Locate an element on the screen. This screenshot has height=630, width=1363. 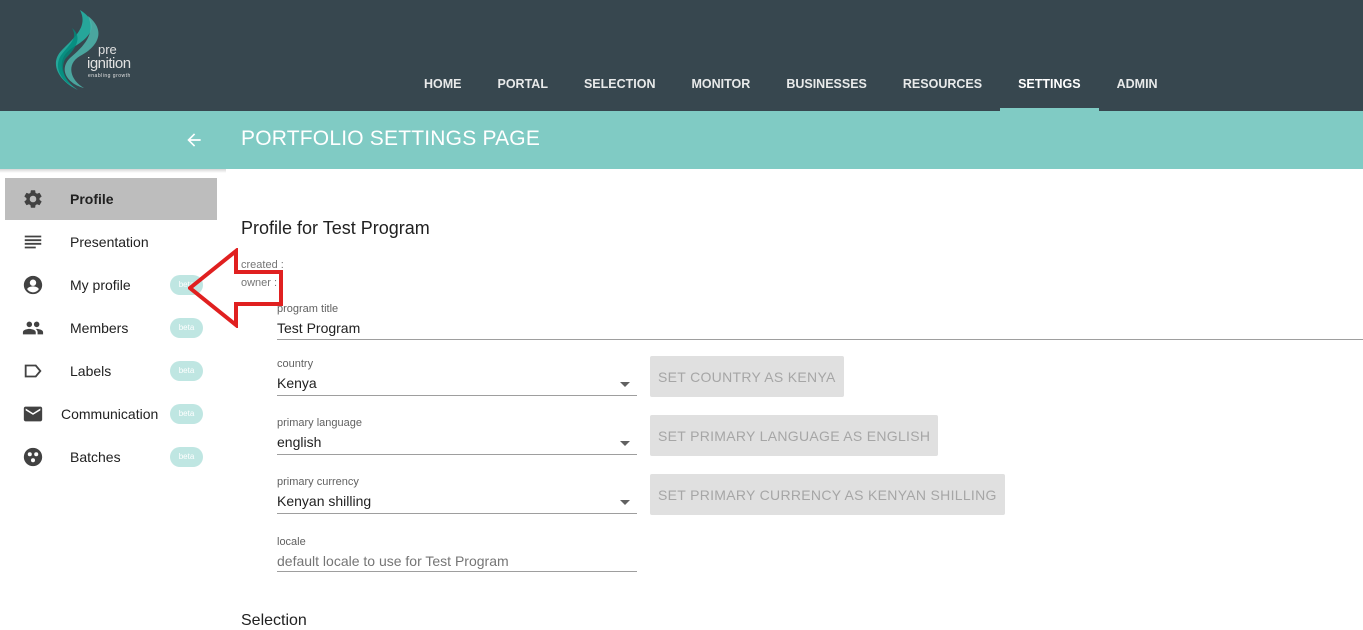
label-icon is located at coordinates (33, 370).